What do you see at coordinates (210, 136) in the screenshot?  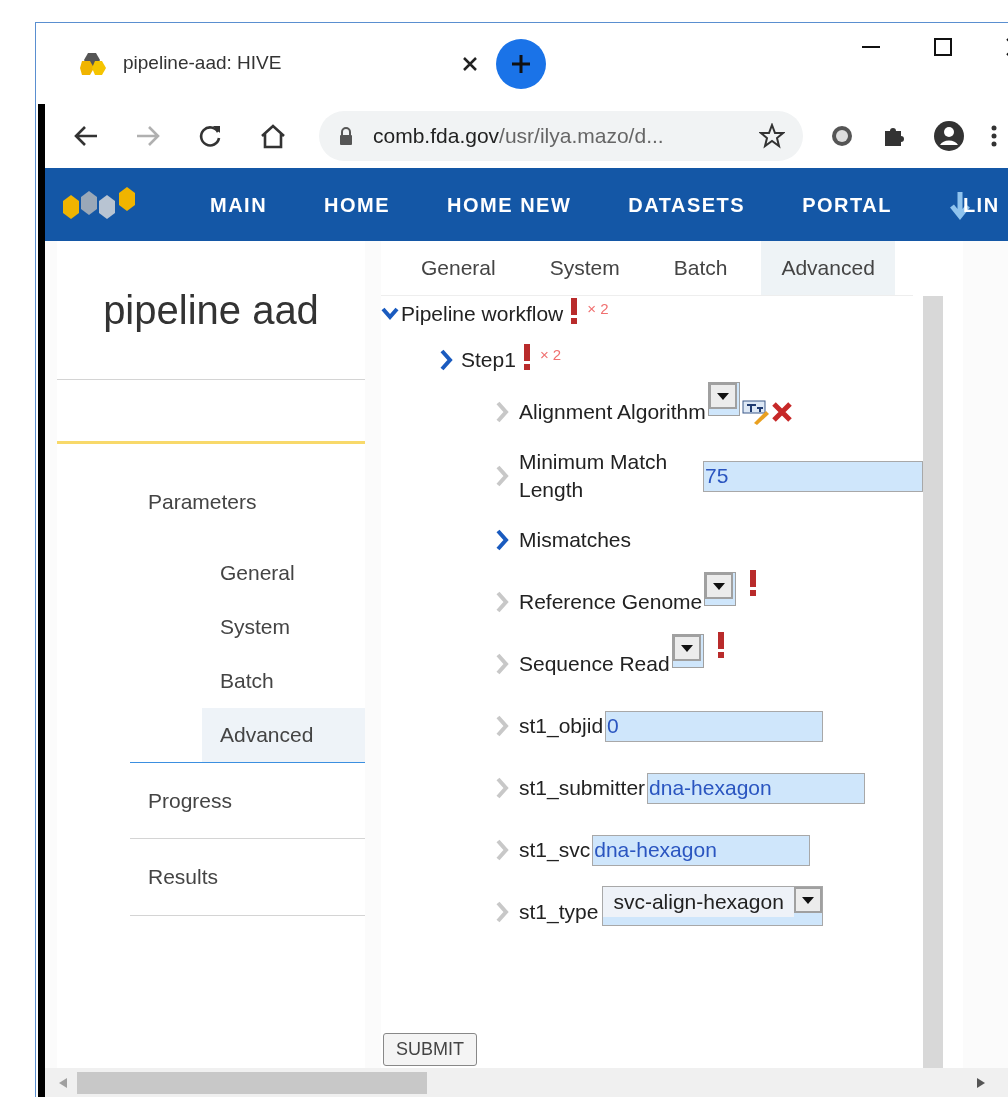 I see `reload-icon` at bounding box center [210, 136].